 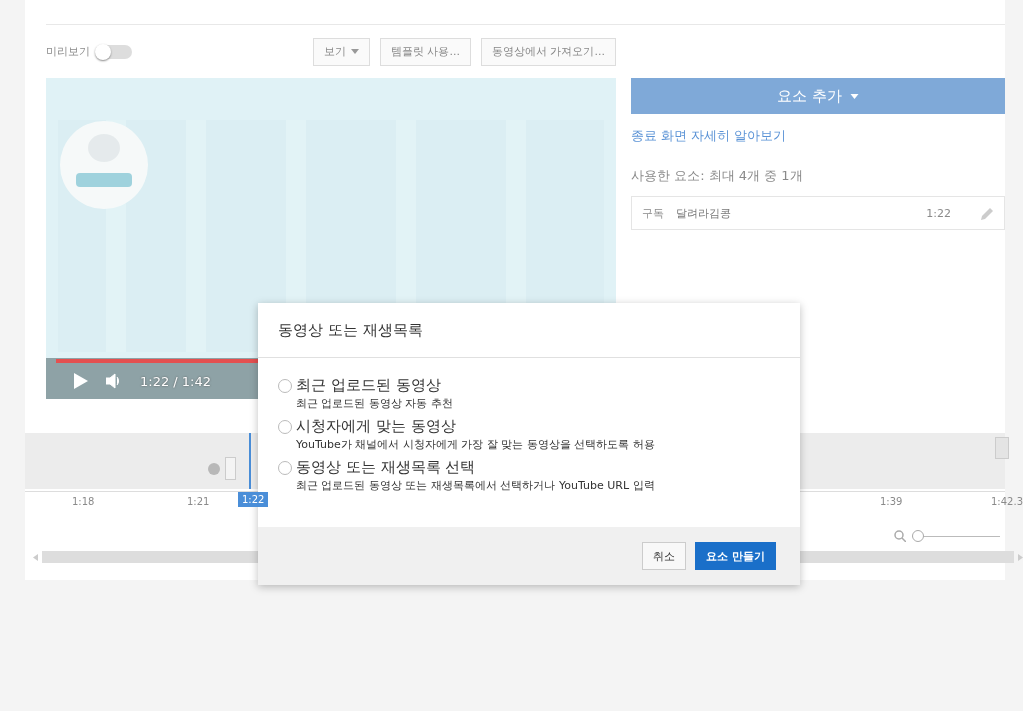 What do you see at coordinates (918, 536) in the screenshot?
I see `zoom-slider-thumb` at bounding box center [918, 536].